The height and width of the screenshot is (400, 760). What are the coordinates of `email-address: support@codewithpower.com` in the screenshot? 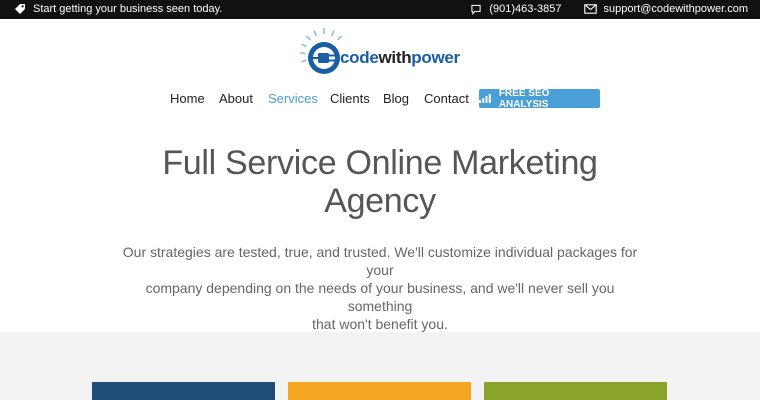 It's located at (675, 9).